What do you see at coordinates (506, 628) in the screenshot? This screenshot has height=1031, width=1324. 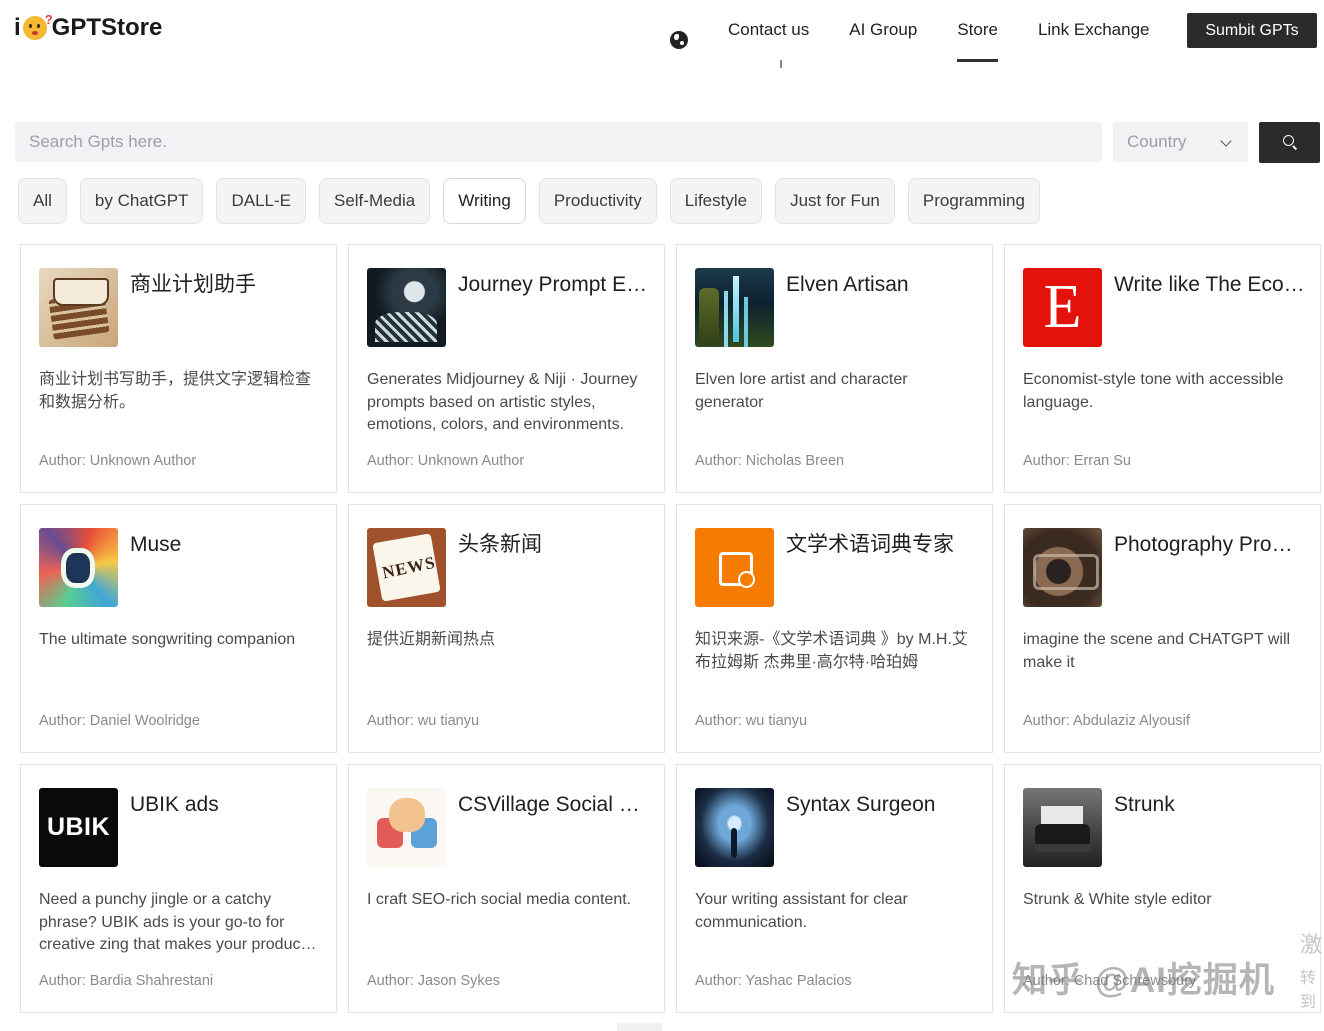 I see `gpt-card: 头条新闻 提供近期新闻热点 Author: wu tianyu` at bounding box center [506, 628].